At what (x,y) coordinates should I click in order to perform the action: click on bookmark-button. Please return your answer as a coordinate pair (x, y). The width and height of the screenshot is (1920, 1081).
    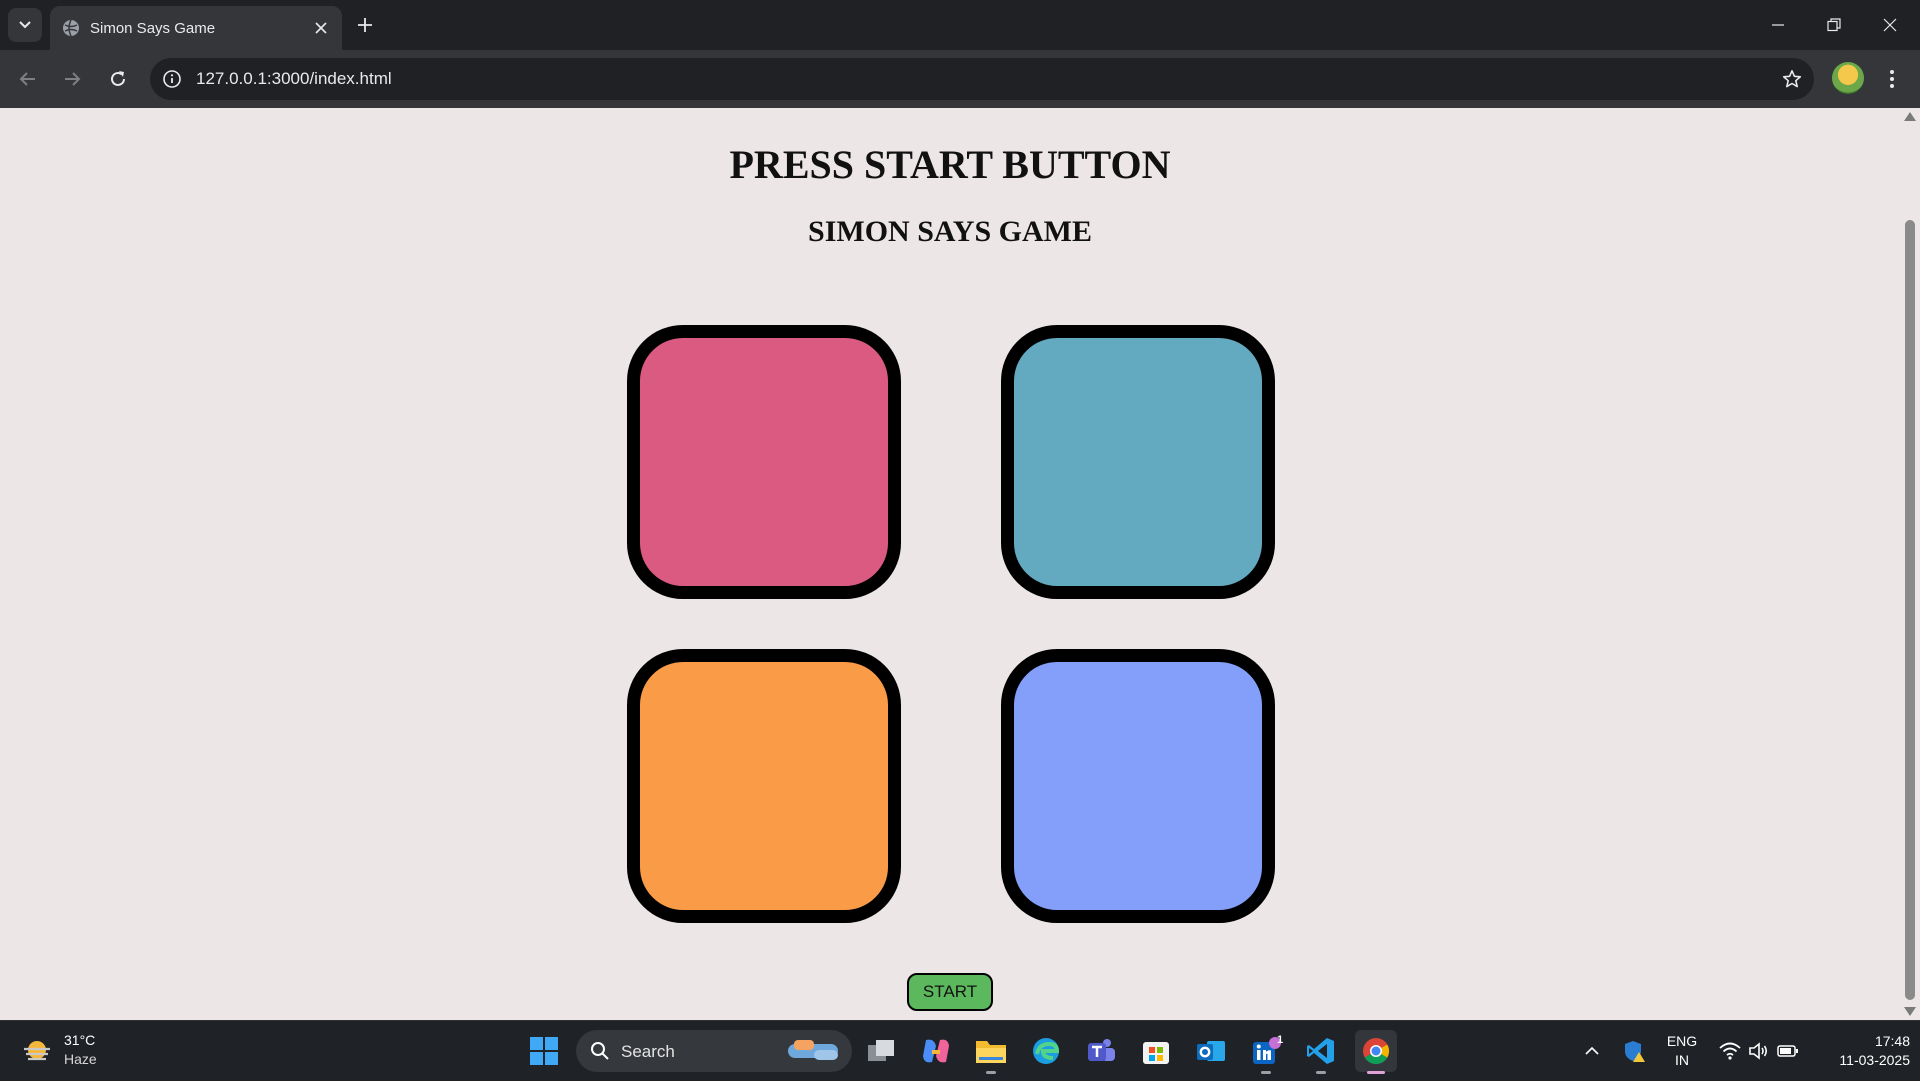
    Looking at the image, I should click on (1792, 79).